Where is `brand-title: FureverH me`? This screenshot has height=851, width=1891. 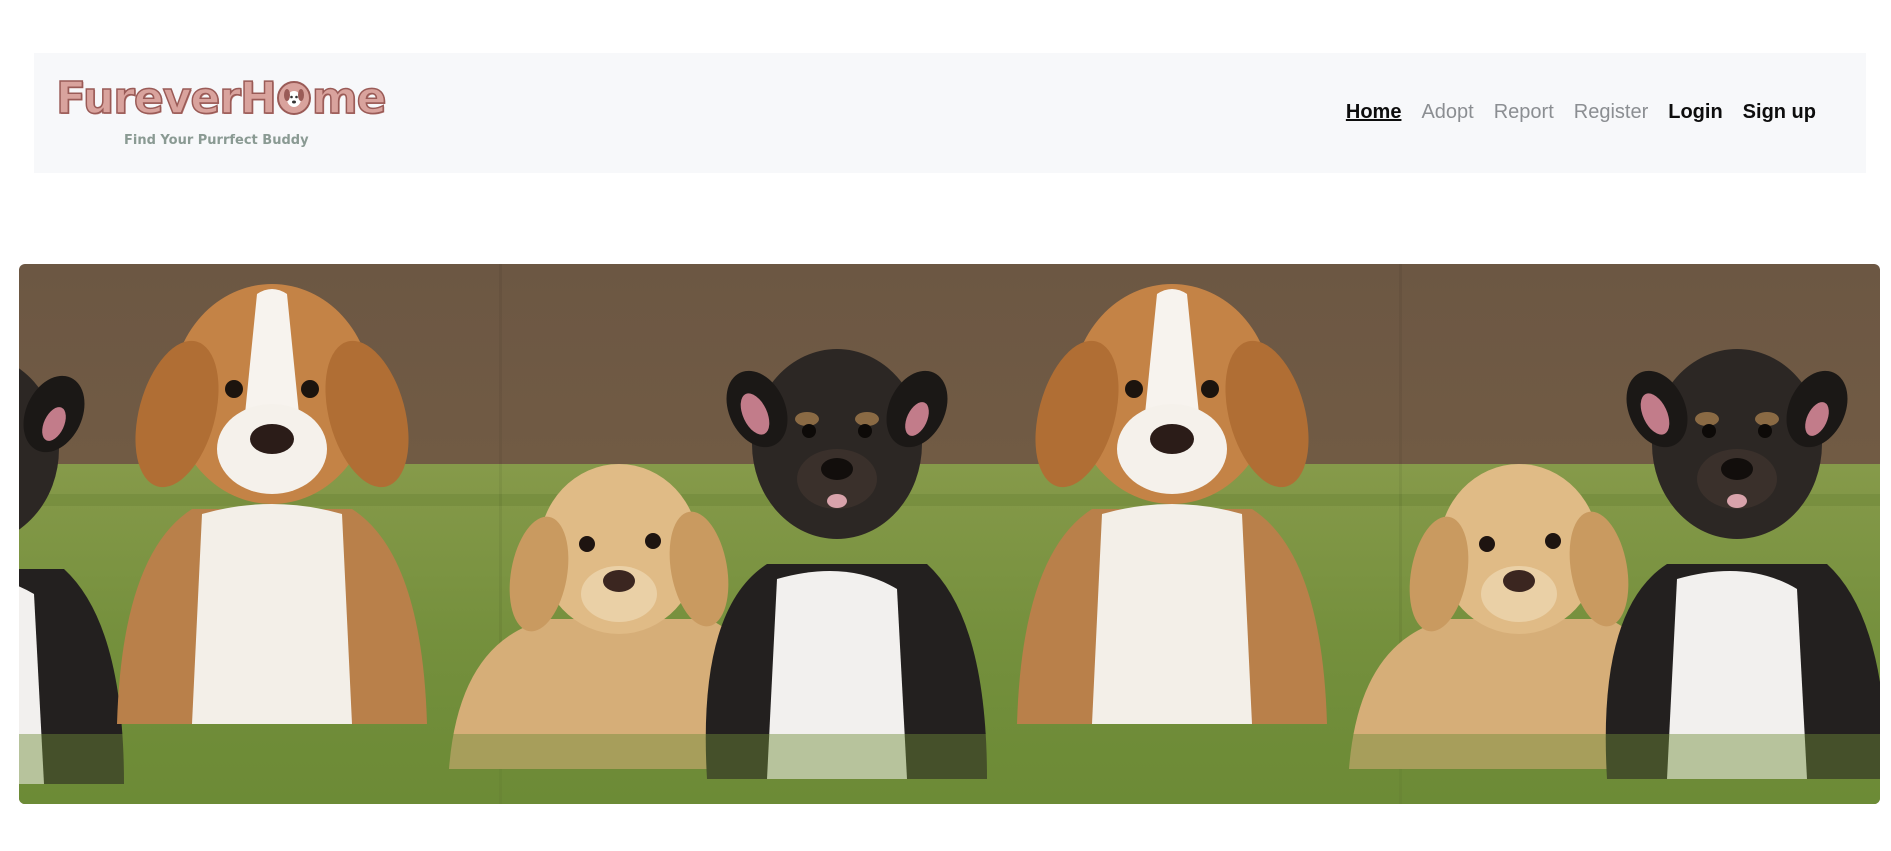
brand-title: FureverH me is located at coordinates (221, 98).